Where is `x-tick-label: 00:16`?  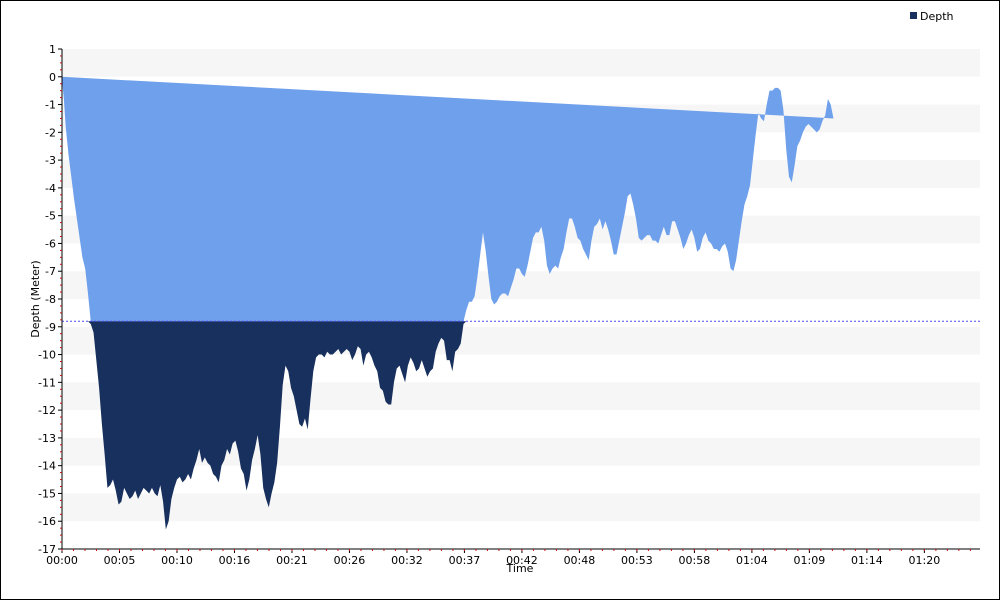 x-tick-label: 00:16 is located at coordinates (235, 560).